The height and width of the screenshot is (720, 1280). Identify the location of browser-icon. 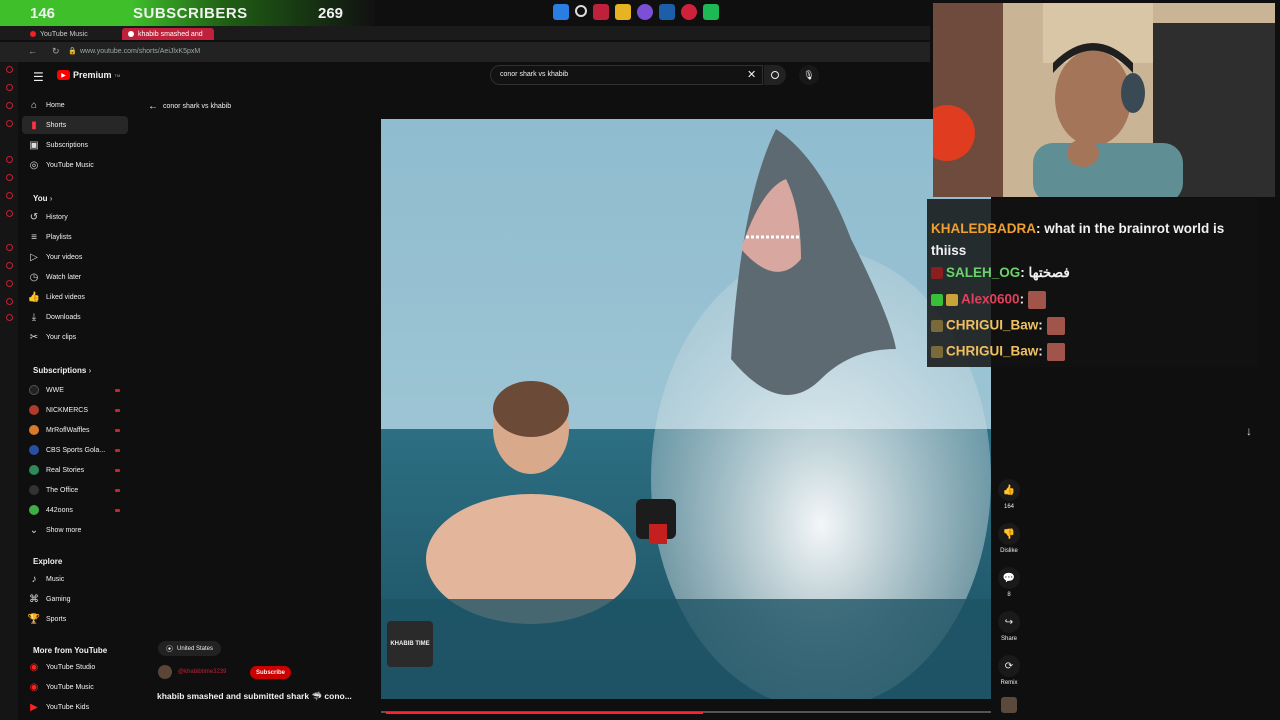
(689, 12).